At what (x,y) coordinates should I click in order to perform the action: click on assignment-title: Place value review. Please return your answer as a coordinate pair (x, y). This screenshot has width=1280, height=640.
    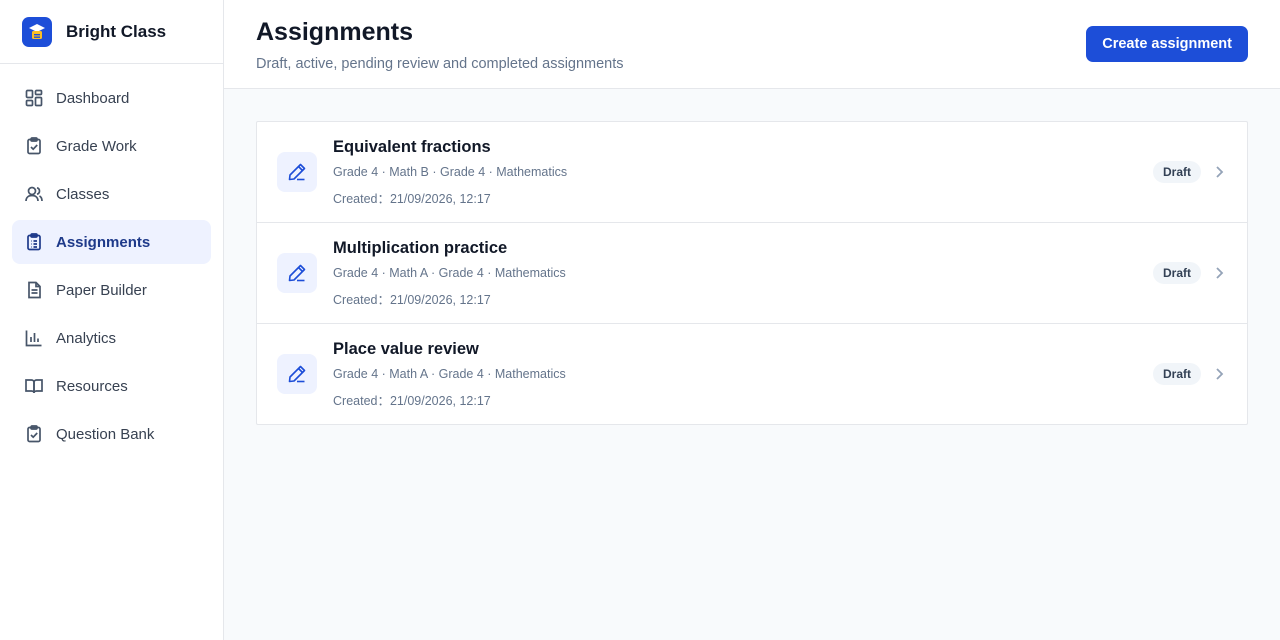
    Looking at the image, I should click on (406, 348).